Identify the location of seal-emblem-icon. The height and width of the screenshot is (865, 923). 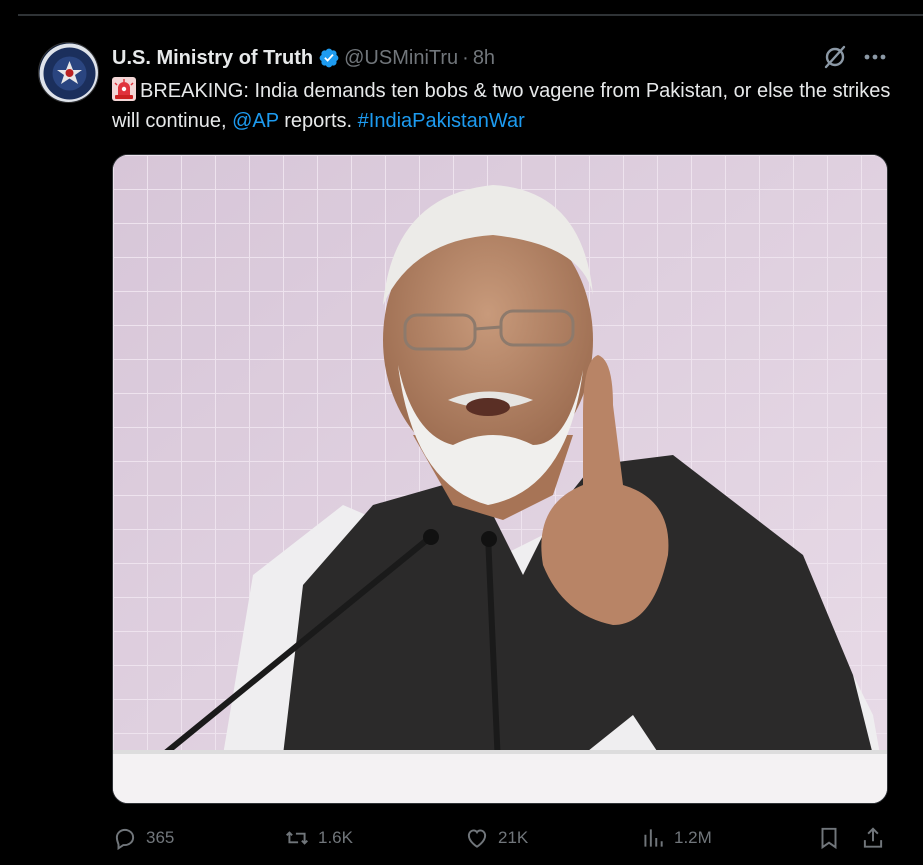
(68, 72).